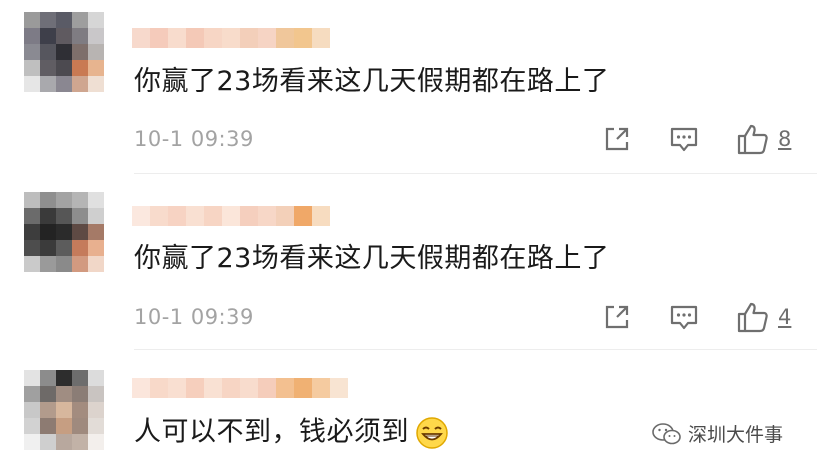  I want to click on comment-text: 你赢了23场看来这几天假期都在路上了, so click(372, 258).